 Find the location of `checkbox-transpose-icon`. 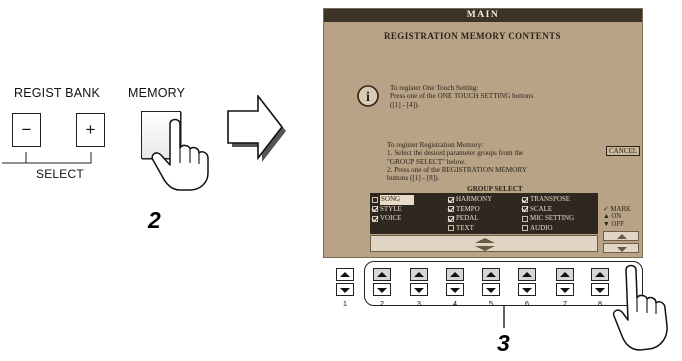

checkbox-transpose-icon is located at coordinates (525, 199).